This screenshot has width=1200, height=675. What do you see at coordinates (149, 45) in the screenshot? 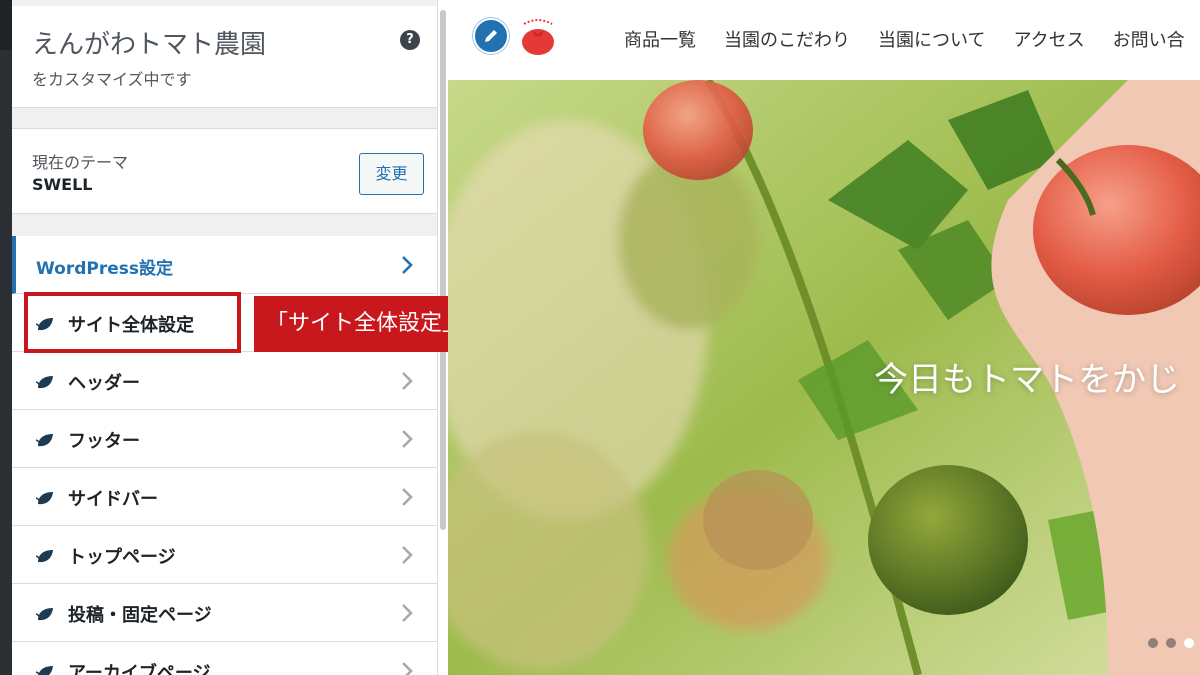
I see `site-title: えんがわトマト農園` at bounding box center [149, 45].